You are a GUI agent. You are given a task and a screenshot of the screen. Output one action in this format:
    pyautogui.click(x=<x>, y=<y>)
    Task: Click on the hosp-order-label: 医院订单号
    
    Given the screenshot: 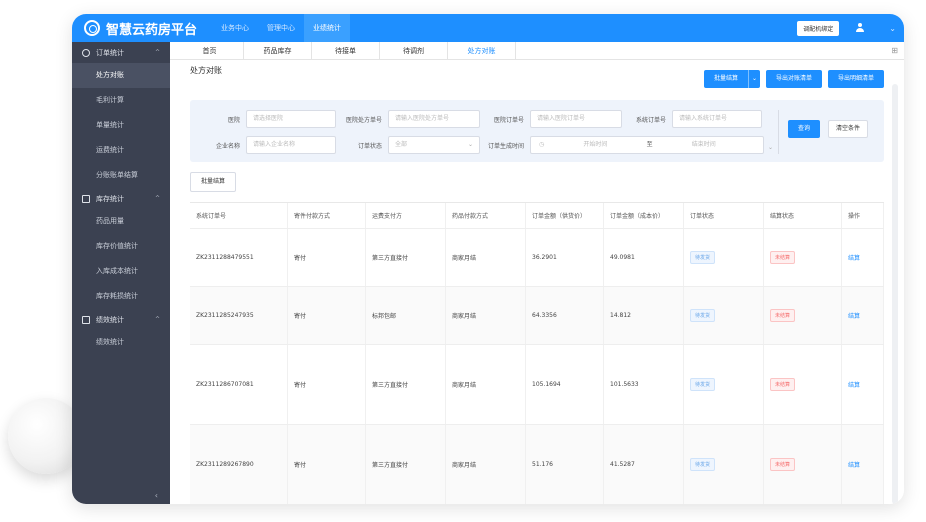 What is the action you would take?
    pyautogui.click(x=508, y=120)
    